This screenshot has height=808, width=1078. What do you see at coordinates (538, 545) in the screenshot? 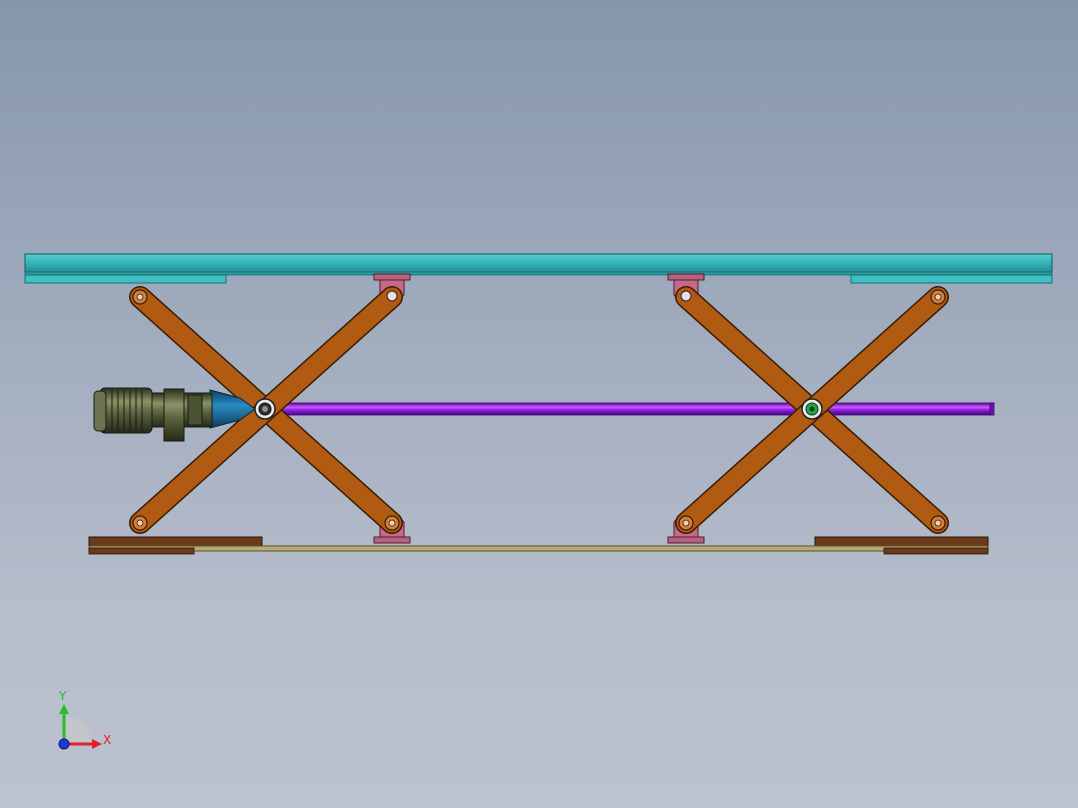
I see `base-frame` at bounding box center [538, 545].